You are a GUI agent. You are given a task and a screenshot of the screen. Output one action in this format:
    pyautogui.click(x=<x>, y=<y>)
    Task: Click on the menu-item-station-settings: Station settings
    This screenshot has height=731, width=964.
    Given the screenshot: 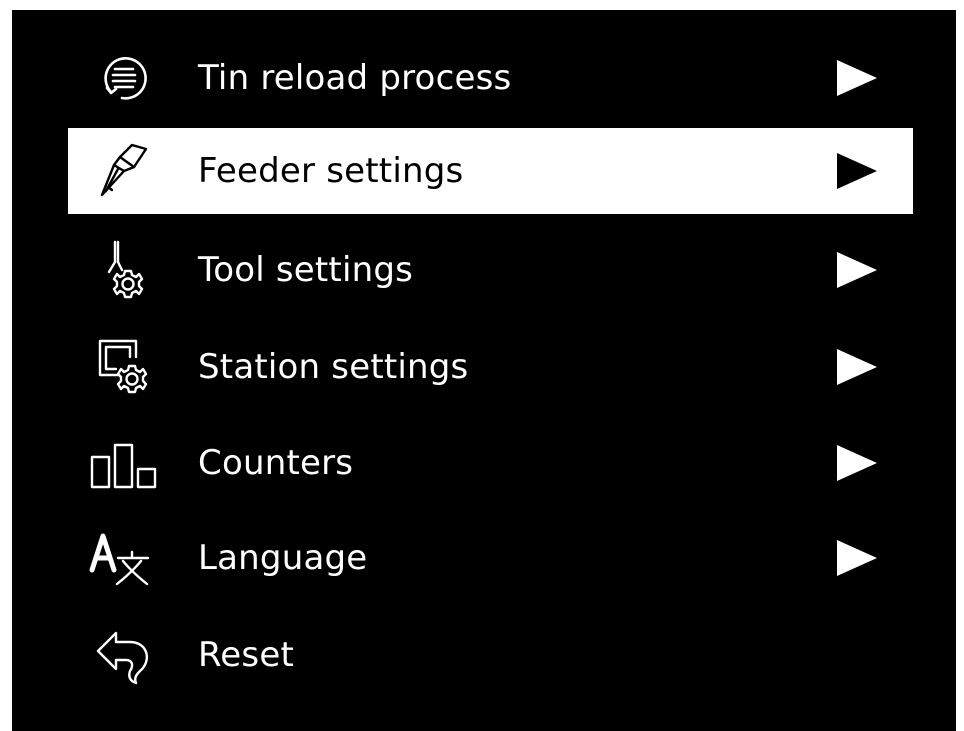 What is the action you would take?
    pyautogui.click(x=490, y=367)
    